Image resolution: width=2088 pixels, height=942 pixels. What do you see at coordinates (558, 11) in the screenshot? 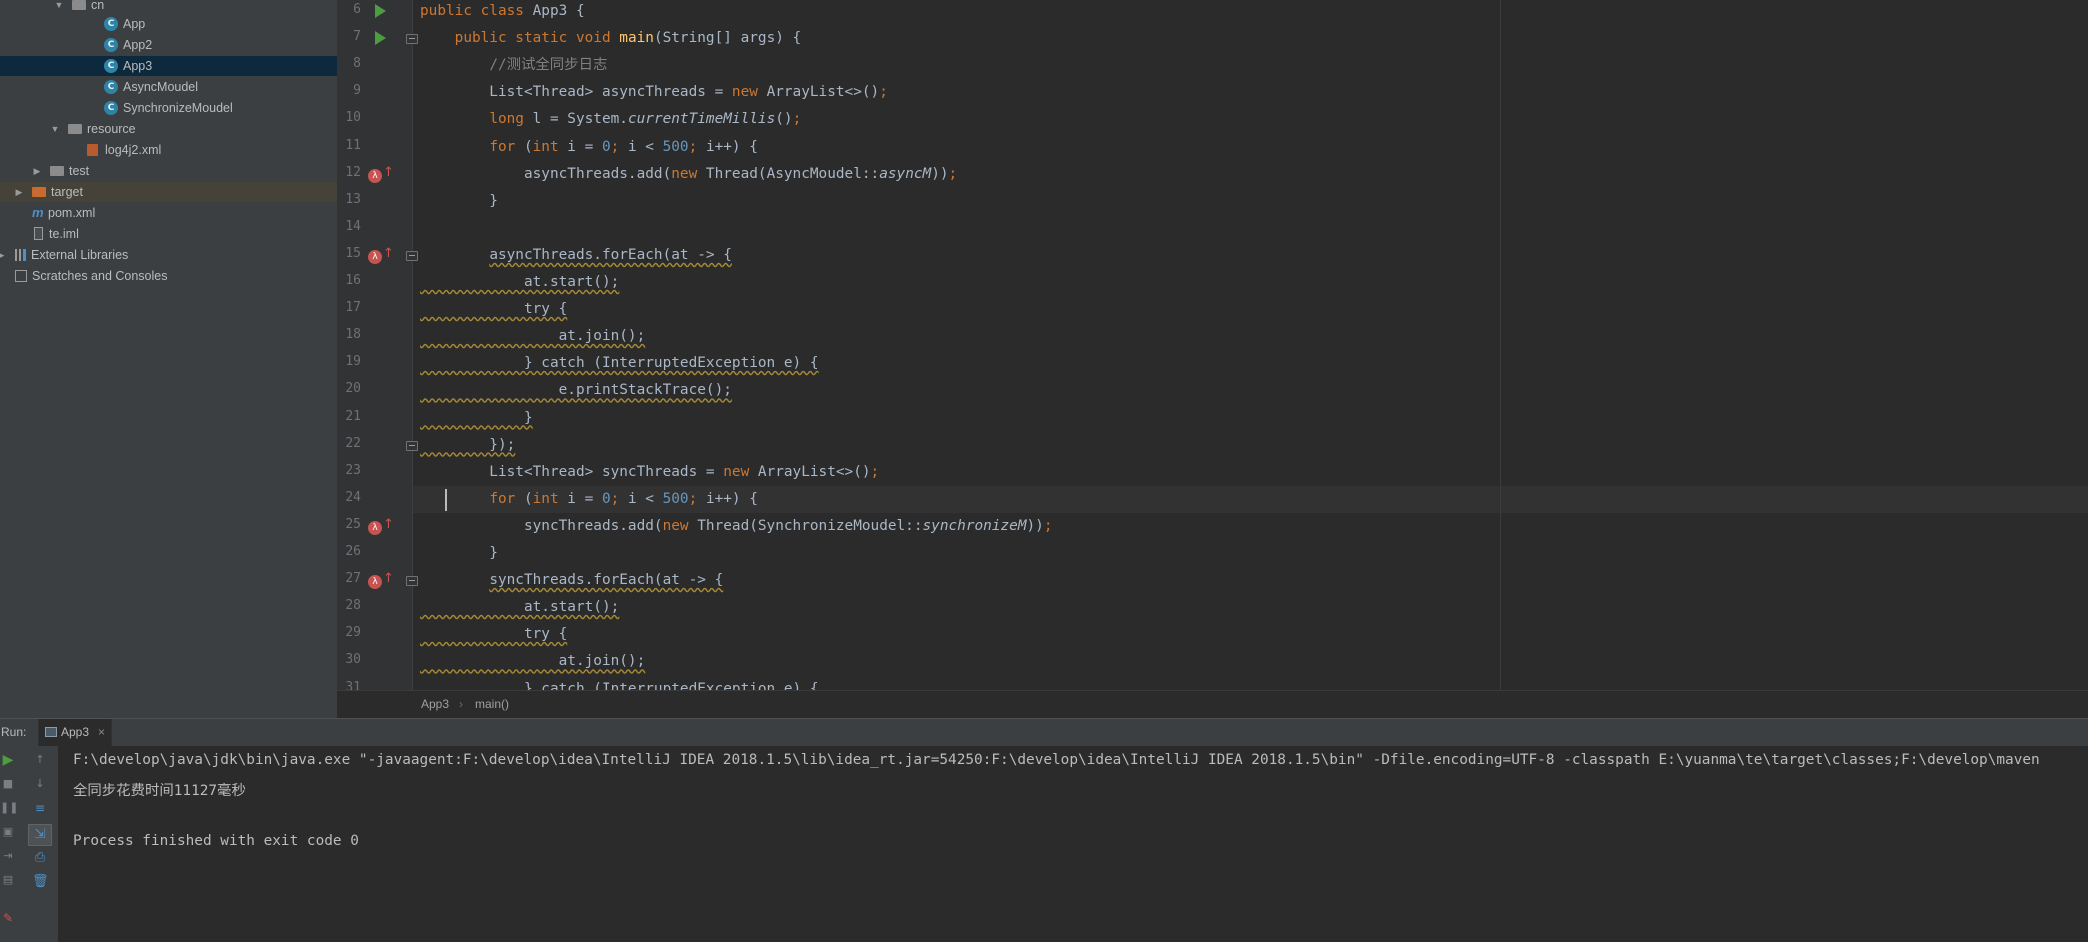
I see `code-token: App3 {` at bounding box center [558, 11].